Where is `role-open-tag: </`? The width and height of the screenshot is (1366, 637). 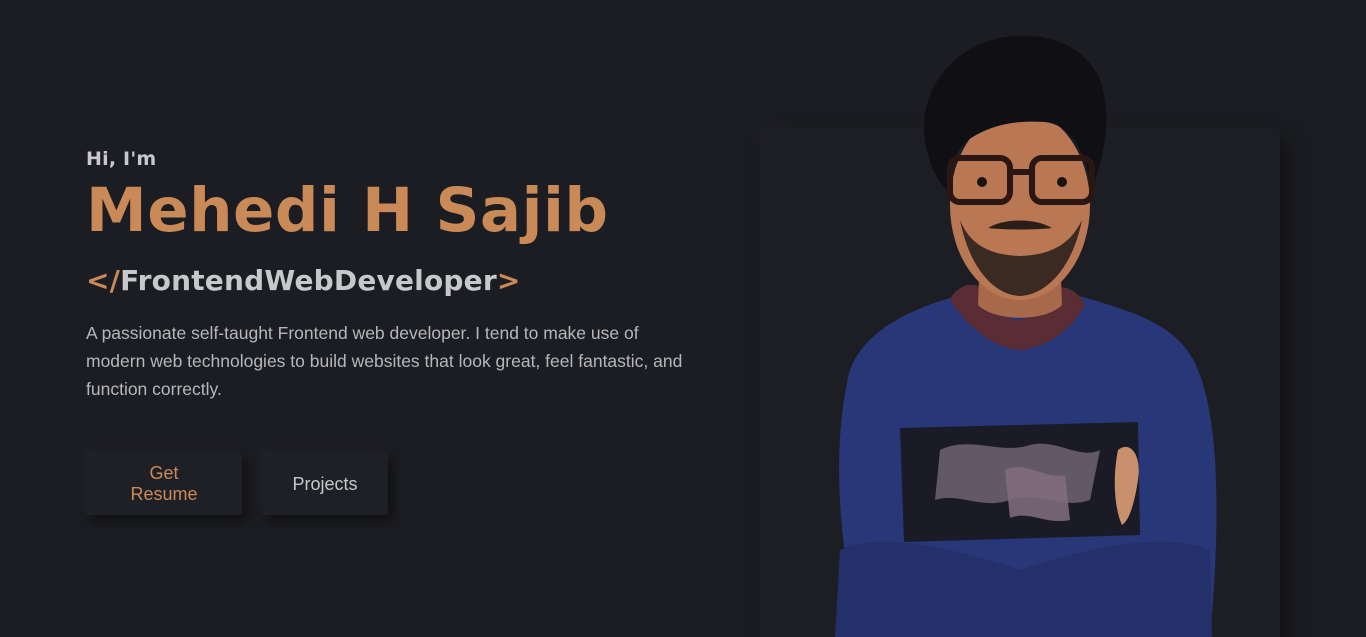
role-open-tag: </ is located at coordinates (103, 280).